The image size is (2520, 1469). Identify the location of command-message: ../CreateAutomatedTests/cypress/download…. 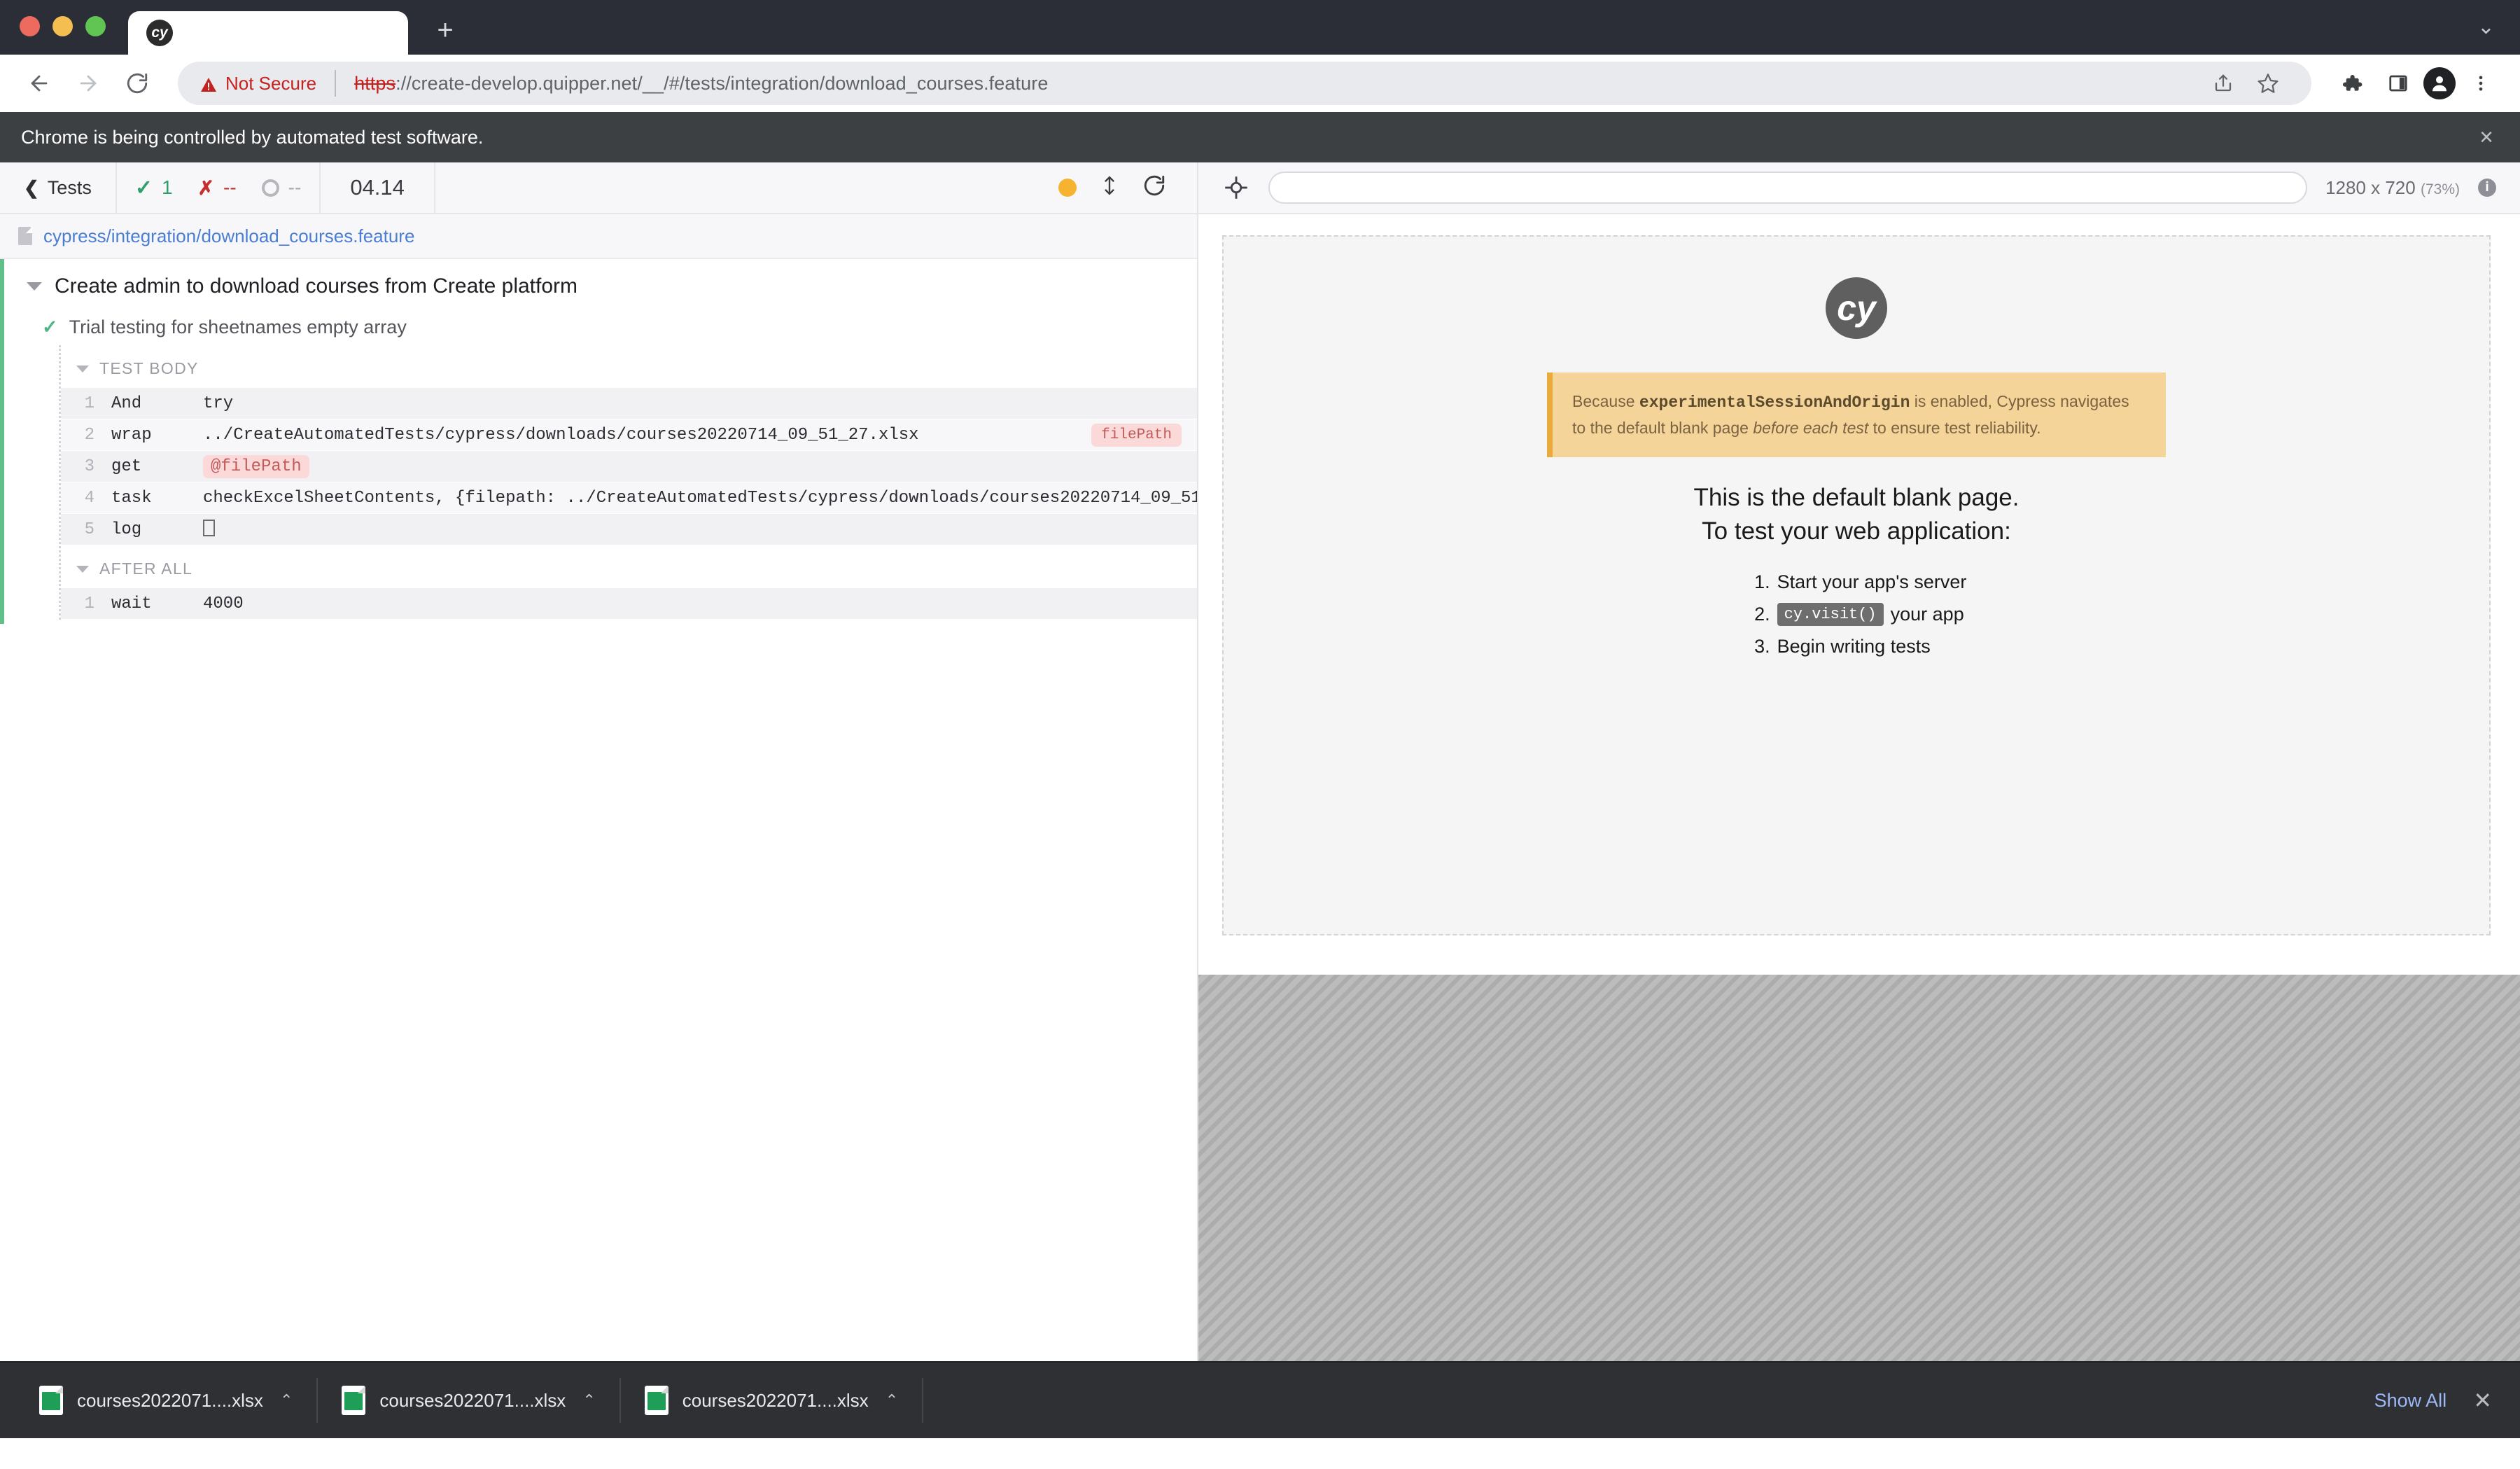
(561, 435).